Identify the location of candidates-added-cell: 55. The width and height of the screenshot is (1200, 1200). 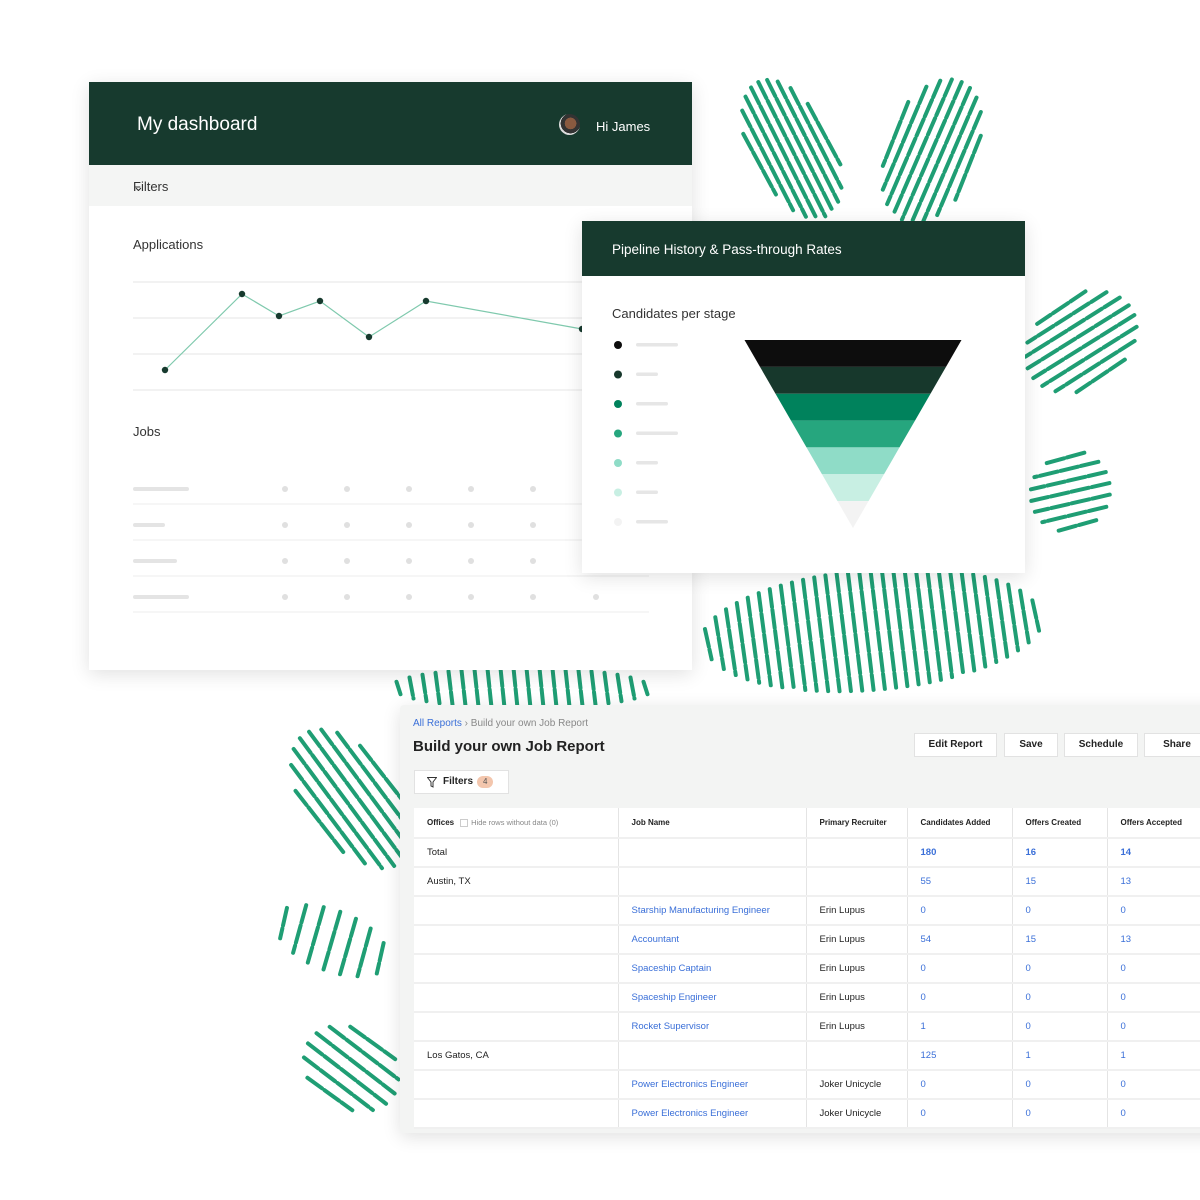
(960, 882).